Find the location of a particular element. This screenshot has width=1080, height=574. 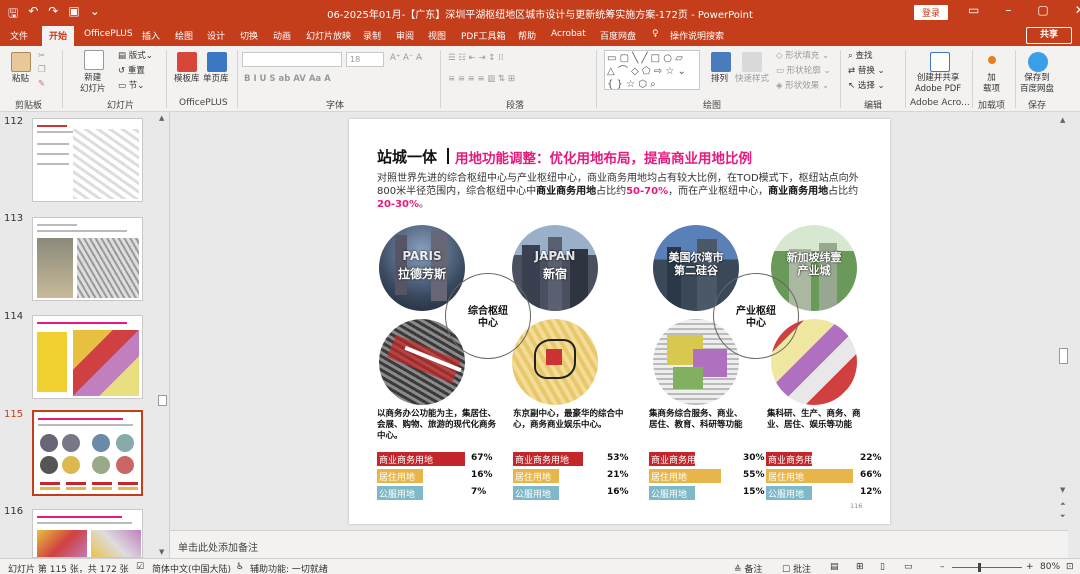

city-label-cn: 新宿 is located at coordinates (554, 274).